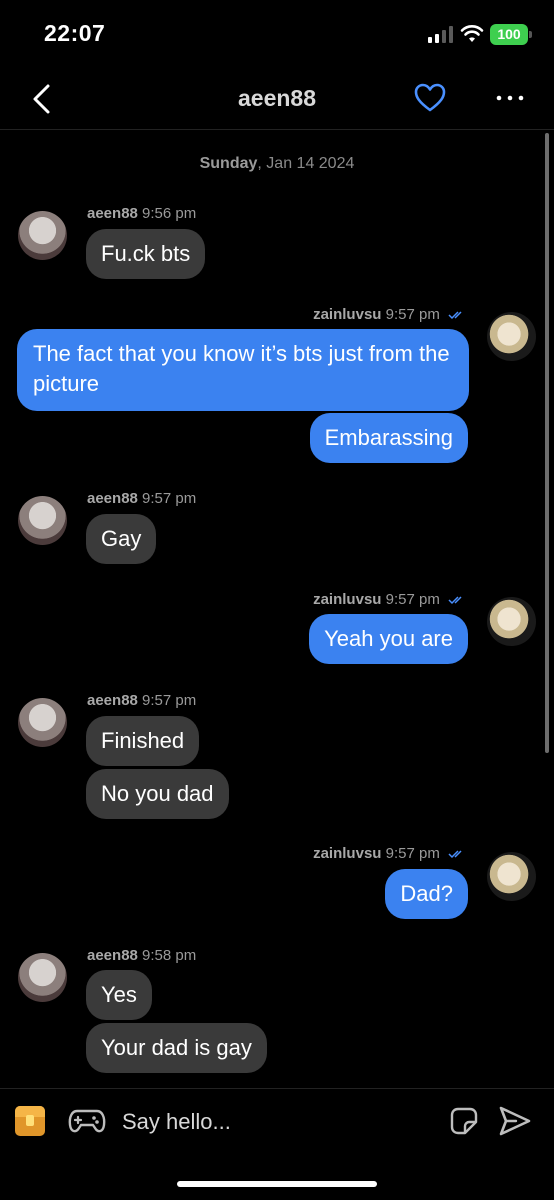 This screenshot has width=554, height=1200. Describe the element at coordinates (530, 34) in the screenshot. I see `battery-tip` at that location.